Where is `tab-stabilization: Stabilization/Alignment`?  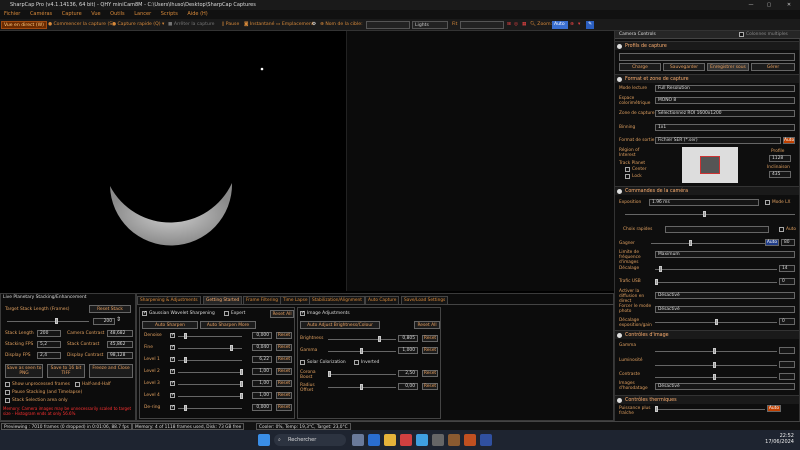 tab-stabilization: Stabilization/Alignment is located at coordinates (337, 300).